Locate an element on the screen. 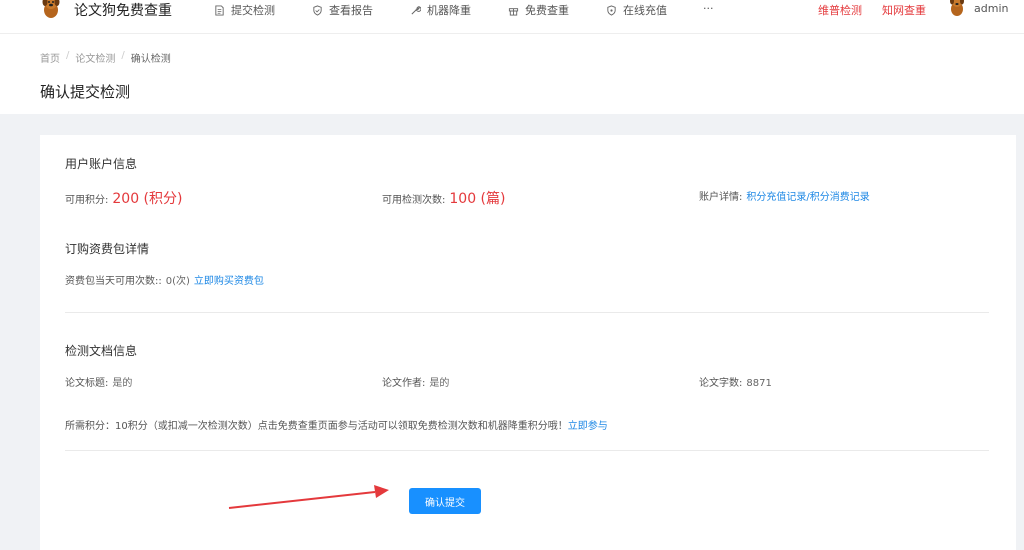 The width and height of the screenshot is (1024, 550). nav-vip-check: 维普检测 is located at coordinates (840, 10).